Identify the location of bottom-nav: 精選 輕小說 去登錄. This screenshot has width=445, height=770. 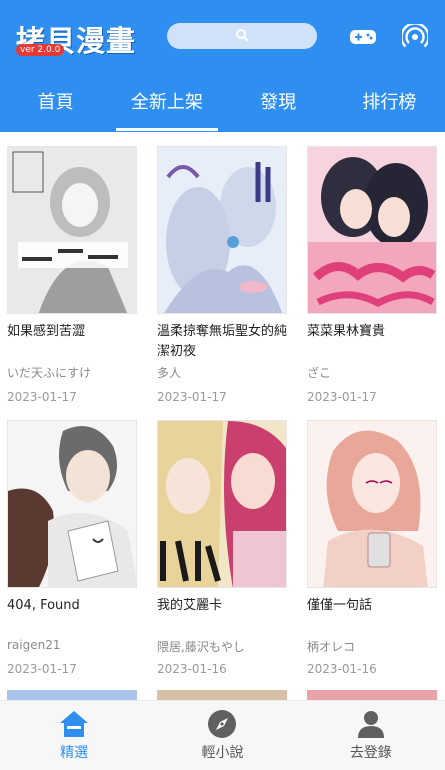
(222, 735).